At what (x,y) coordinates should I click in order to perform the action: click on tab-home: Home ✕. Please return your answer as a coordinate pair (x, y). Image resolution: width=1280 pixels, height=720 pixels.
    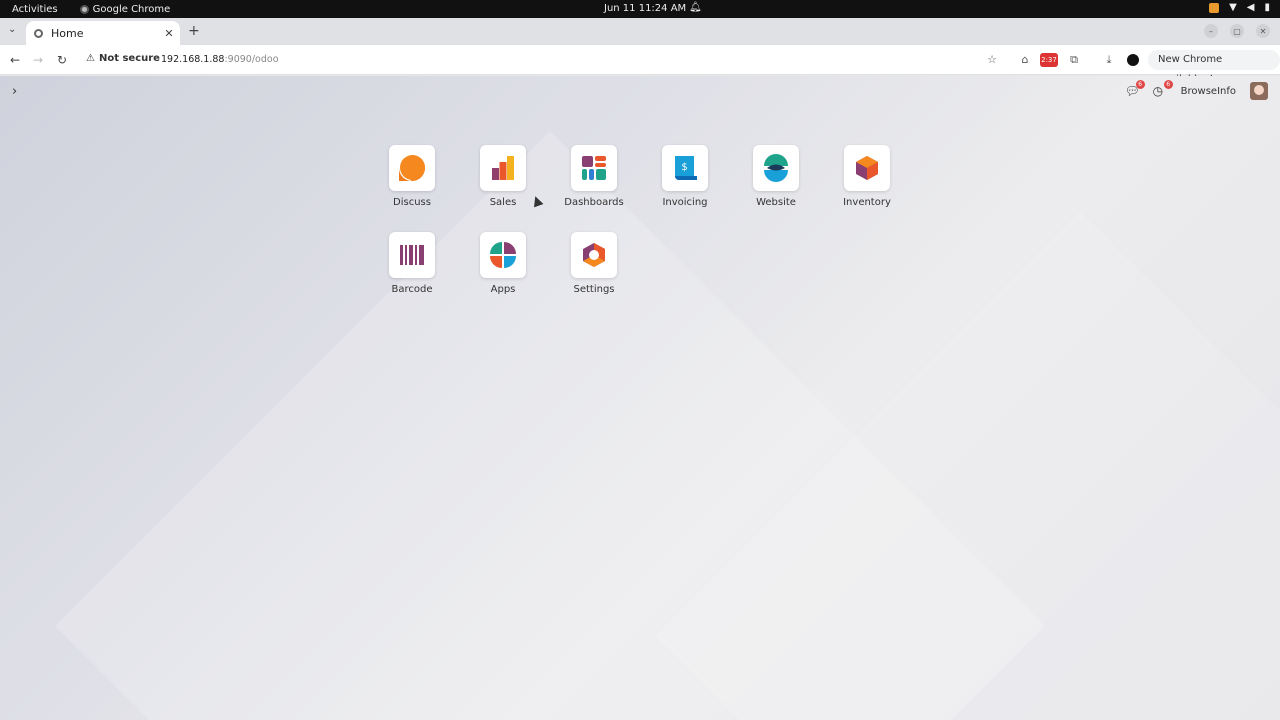
    Looking at the image, I should click on (103, 33).